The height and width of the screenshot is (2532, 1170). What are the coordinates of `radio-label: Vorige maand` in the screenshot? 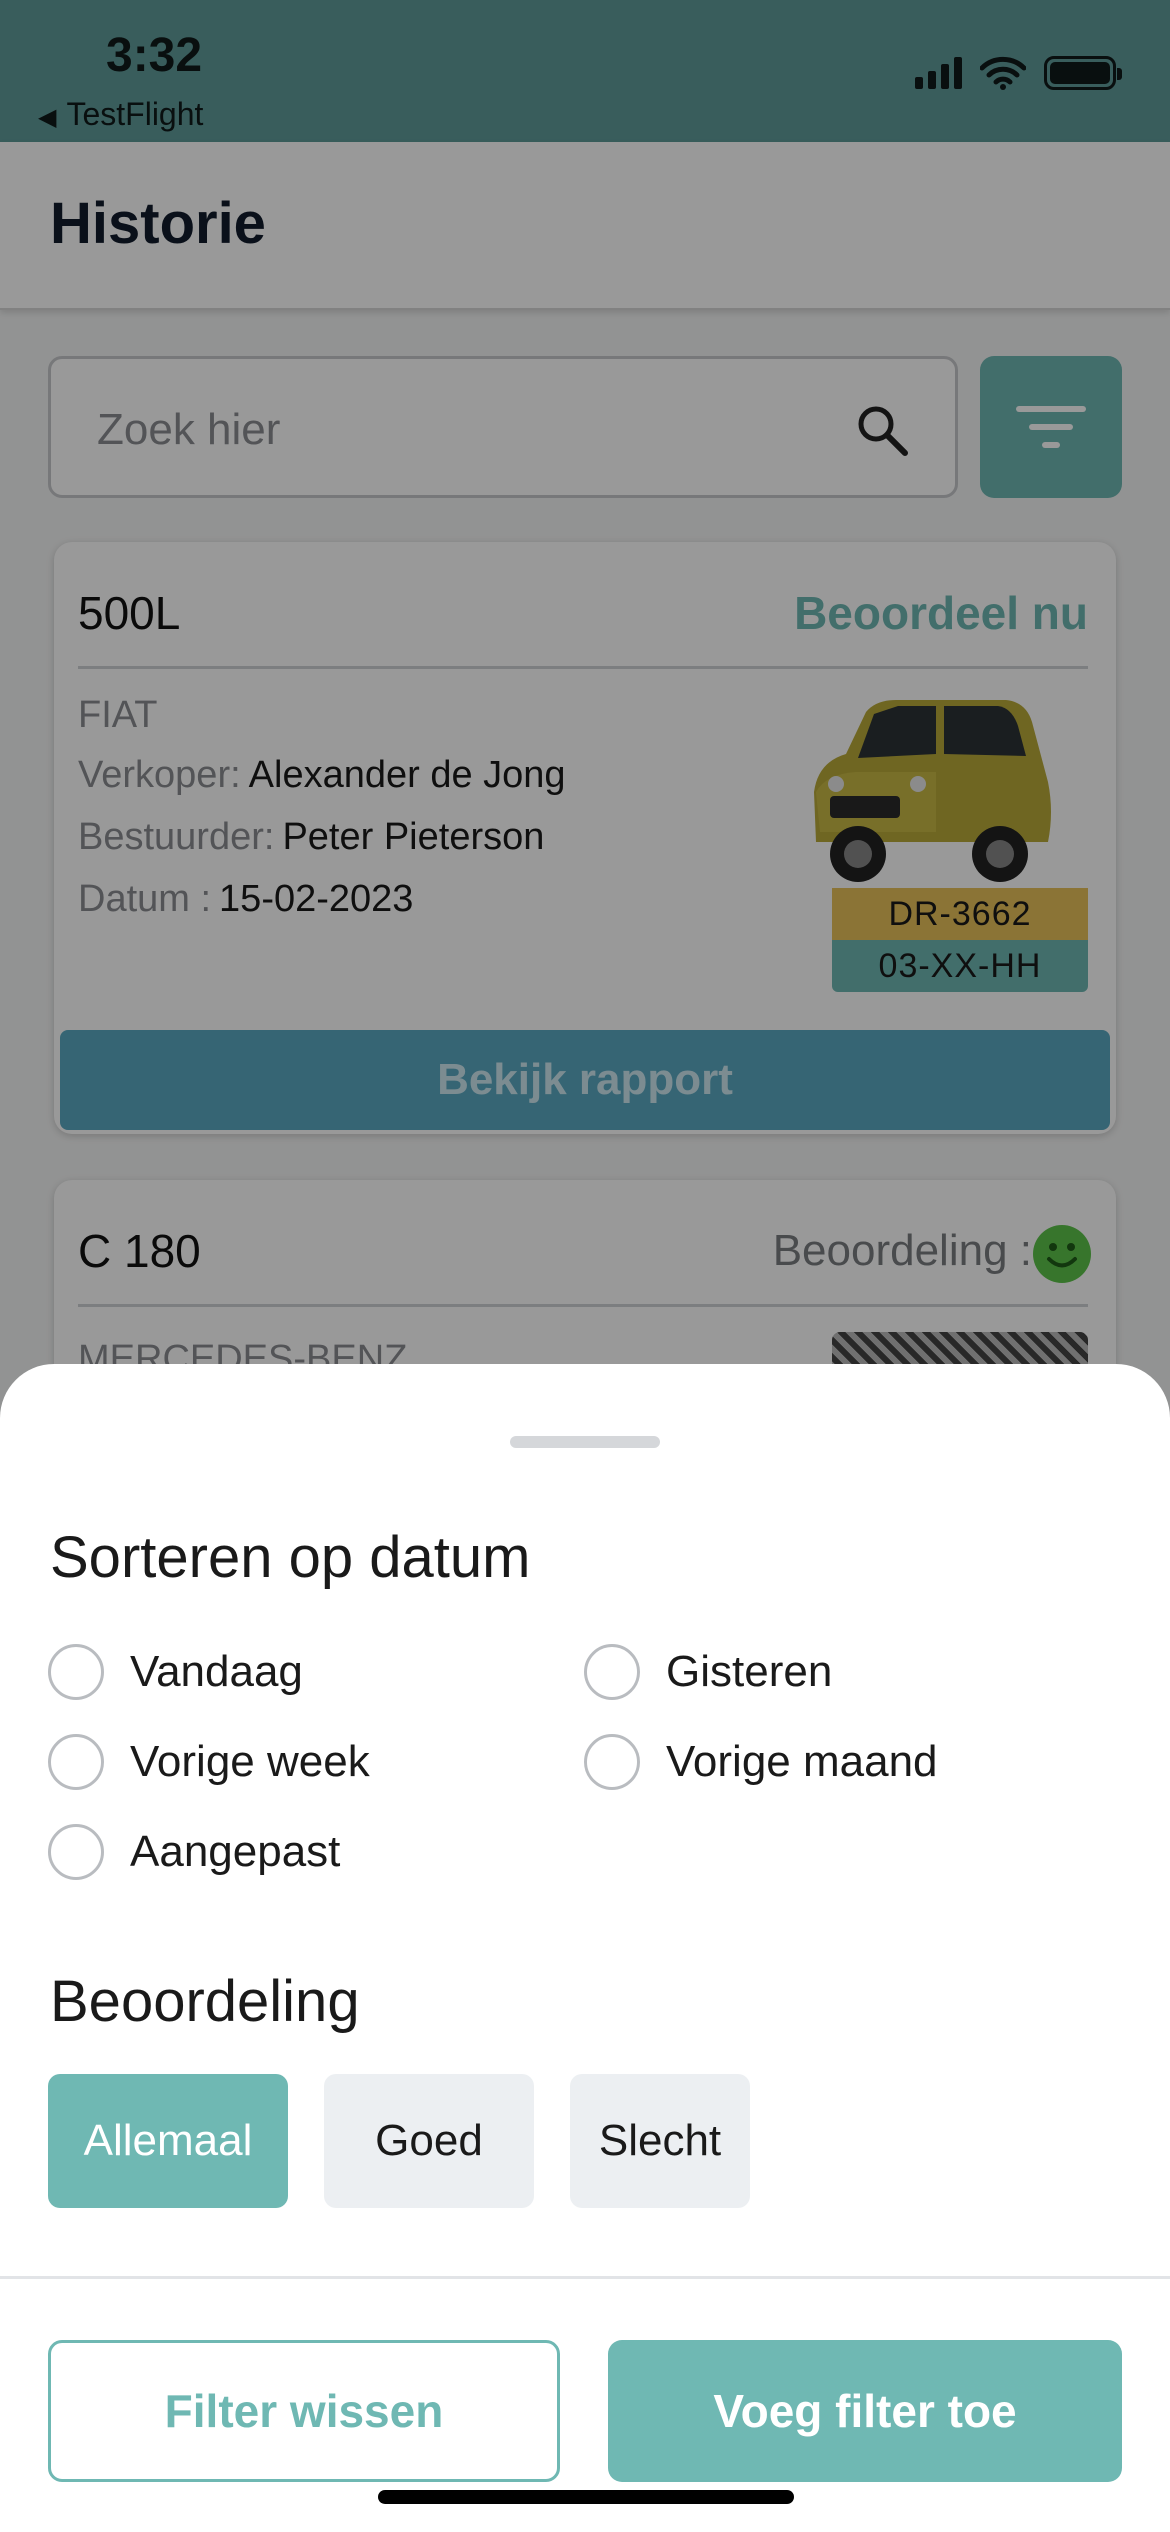 It's located at (802, 1761).